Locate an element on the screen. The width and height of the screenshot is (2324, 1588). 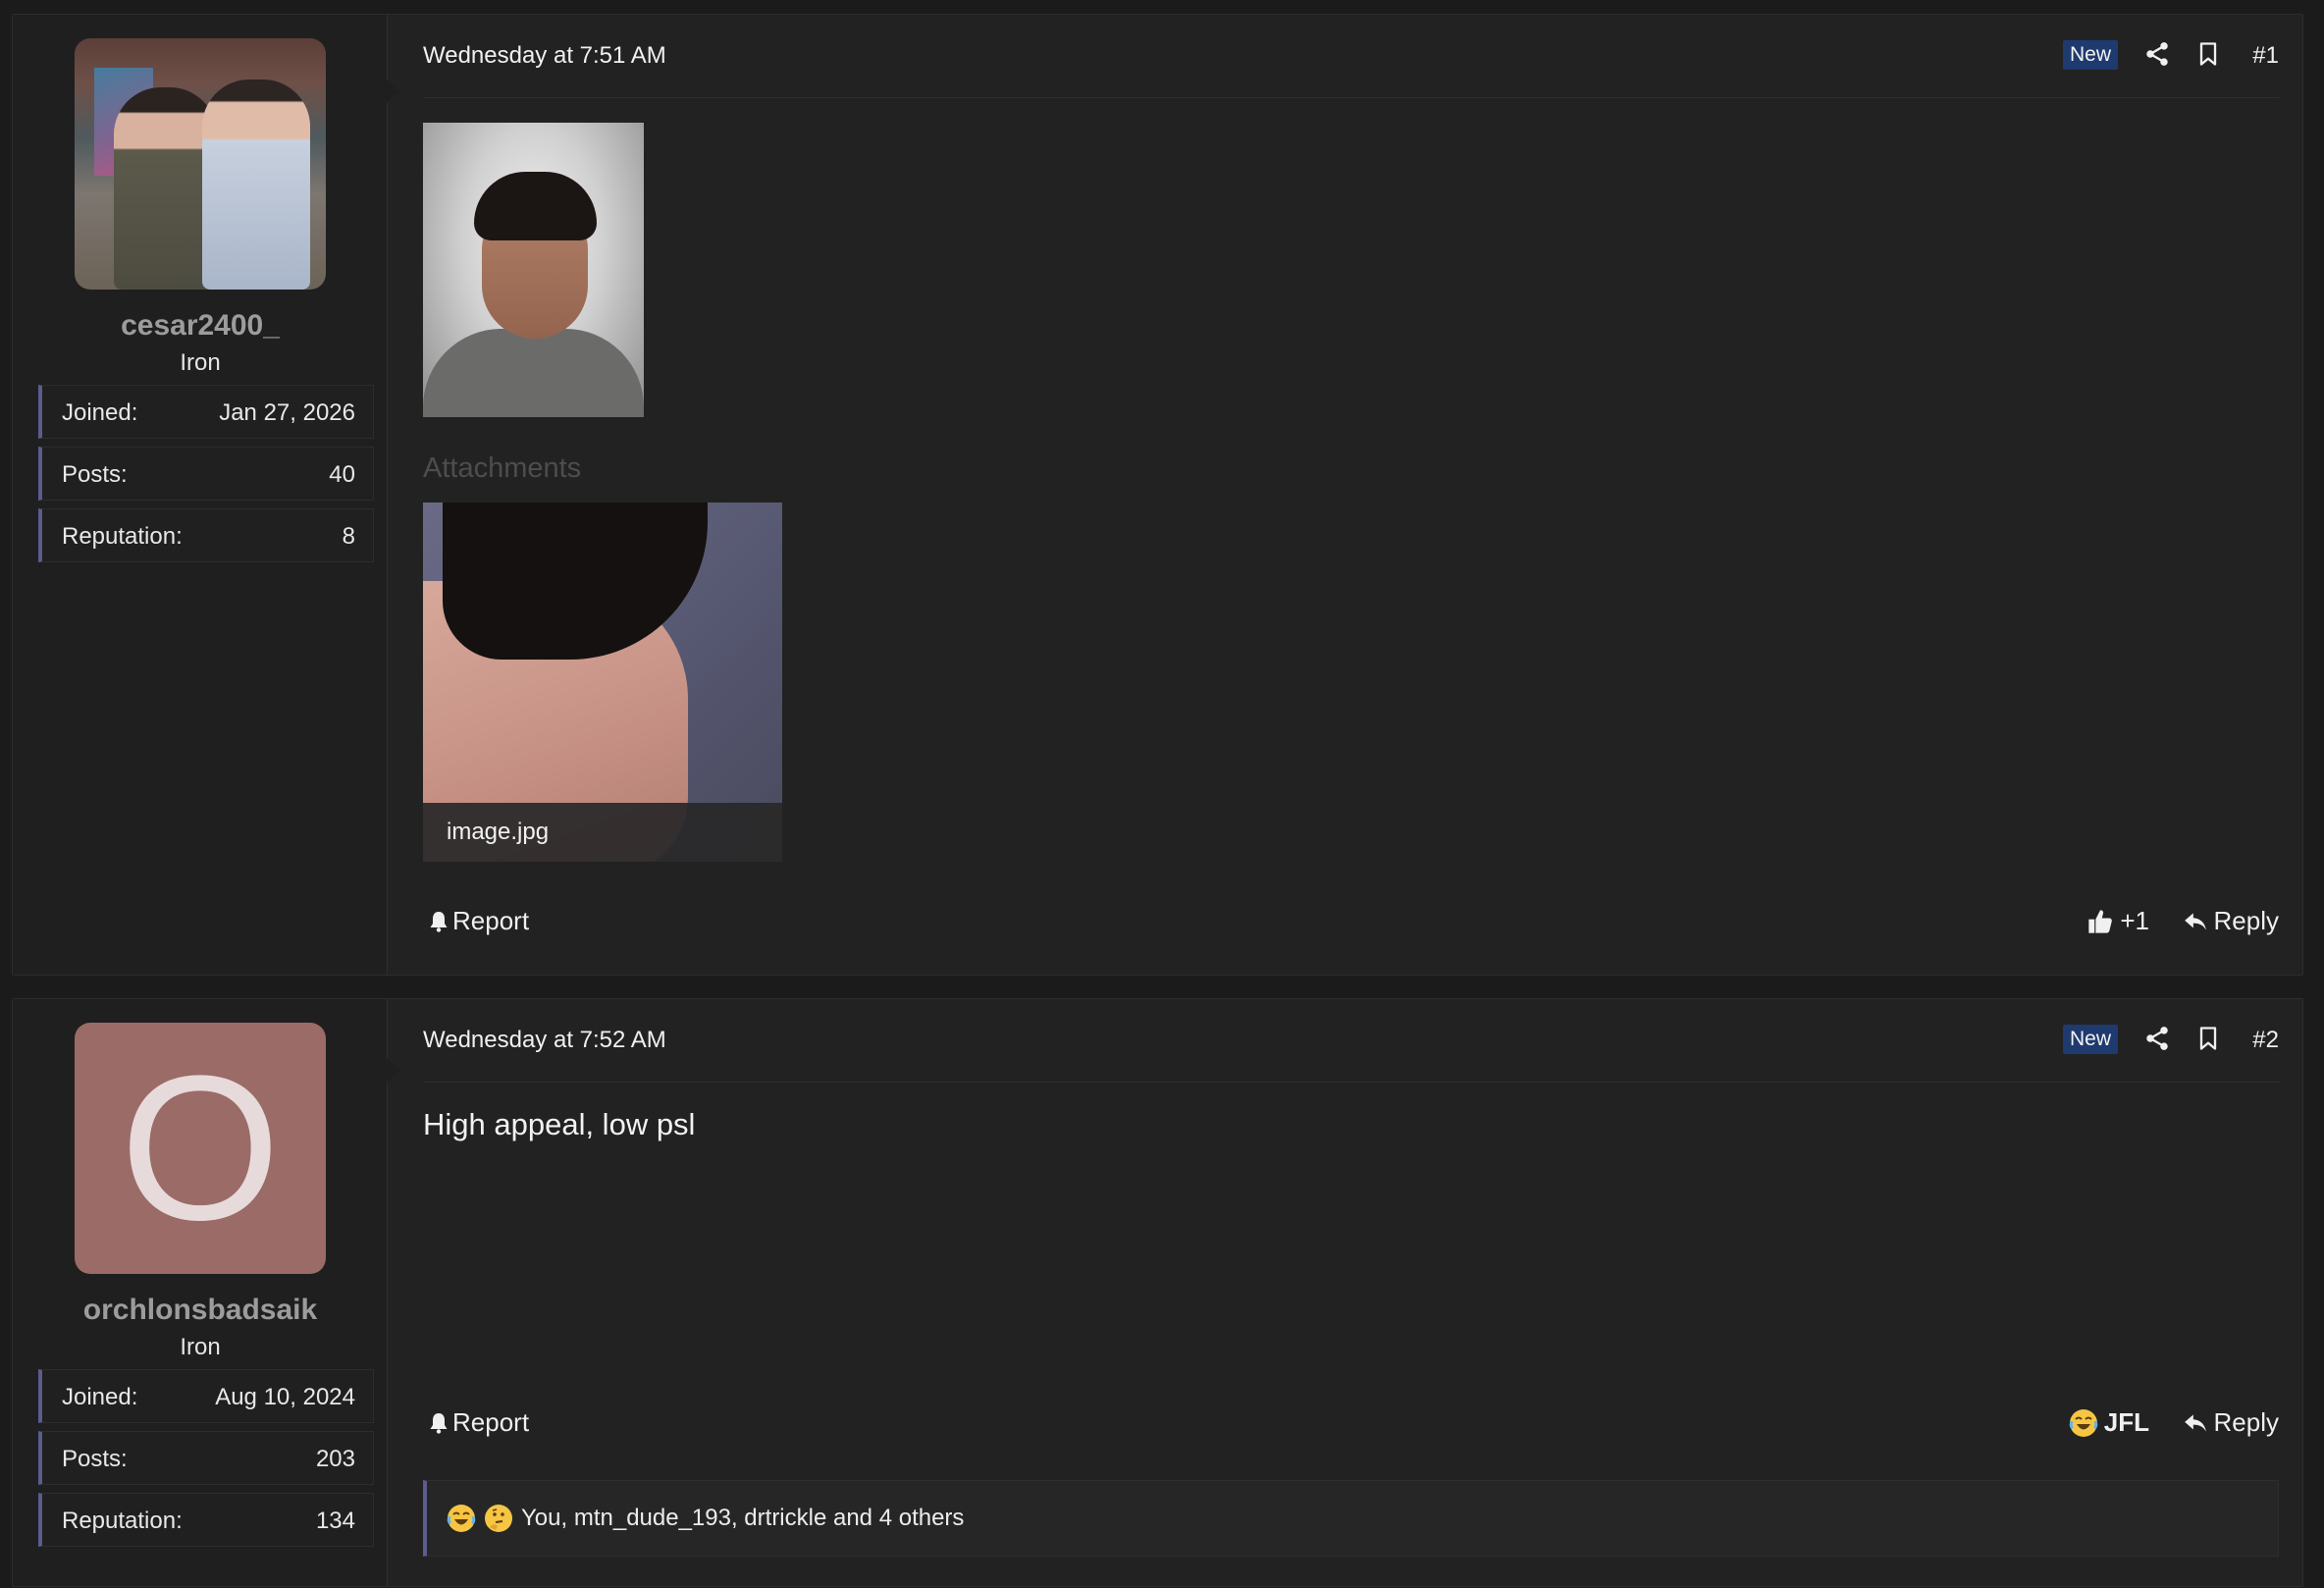
stat-value: Aug 10, 2024 is located at coordinates (285, 1397).